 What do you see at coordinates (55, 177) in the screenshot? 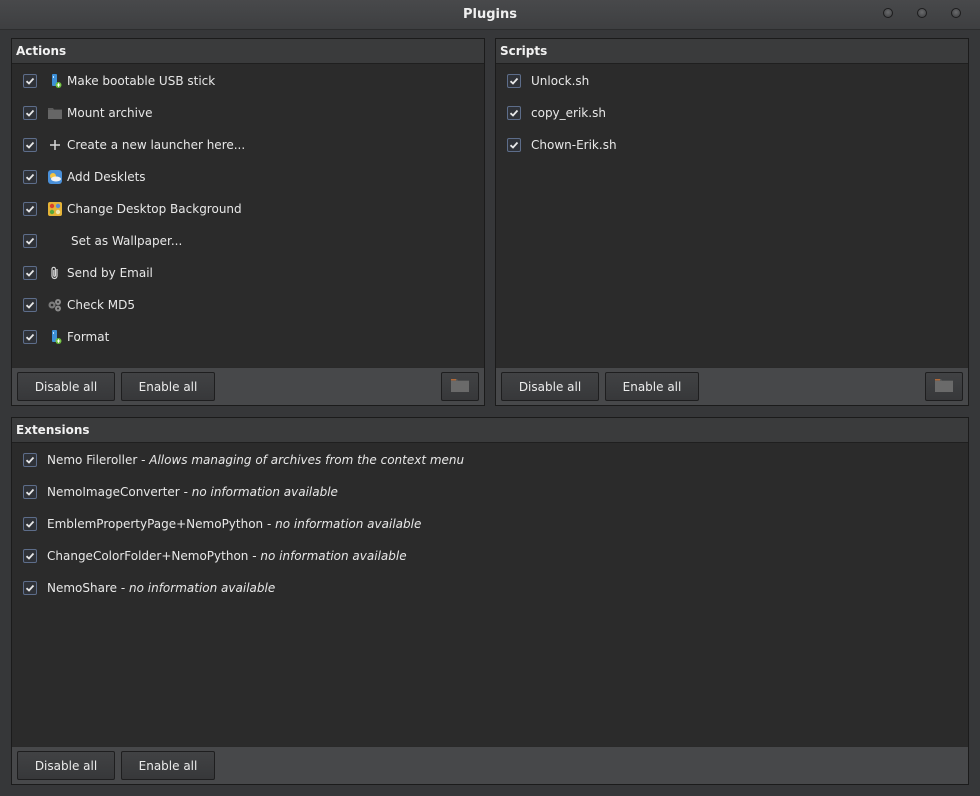
I see `desklets-icon` at bounding box center [55, 177].